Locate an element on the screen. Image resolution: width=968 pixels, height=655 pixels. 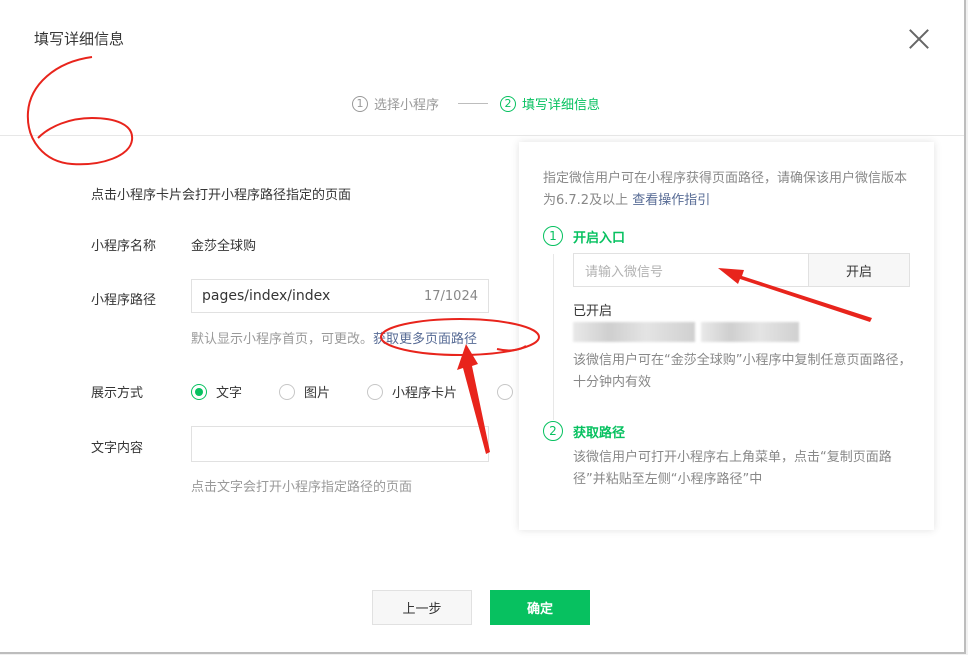
name-label: 小程序名称 is located at coordinates (124, 246).